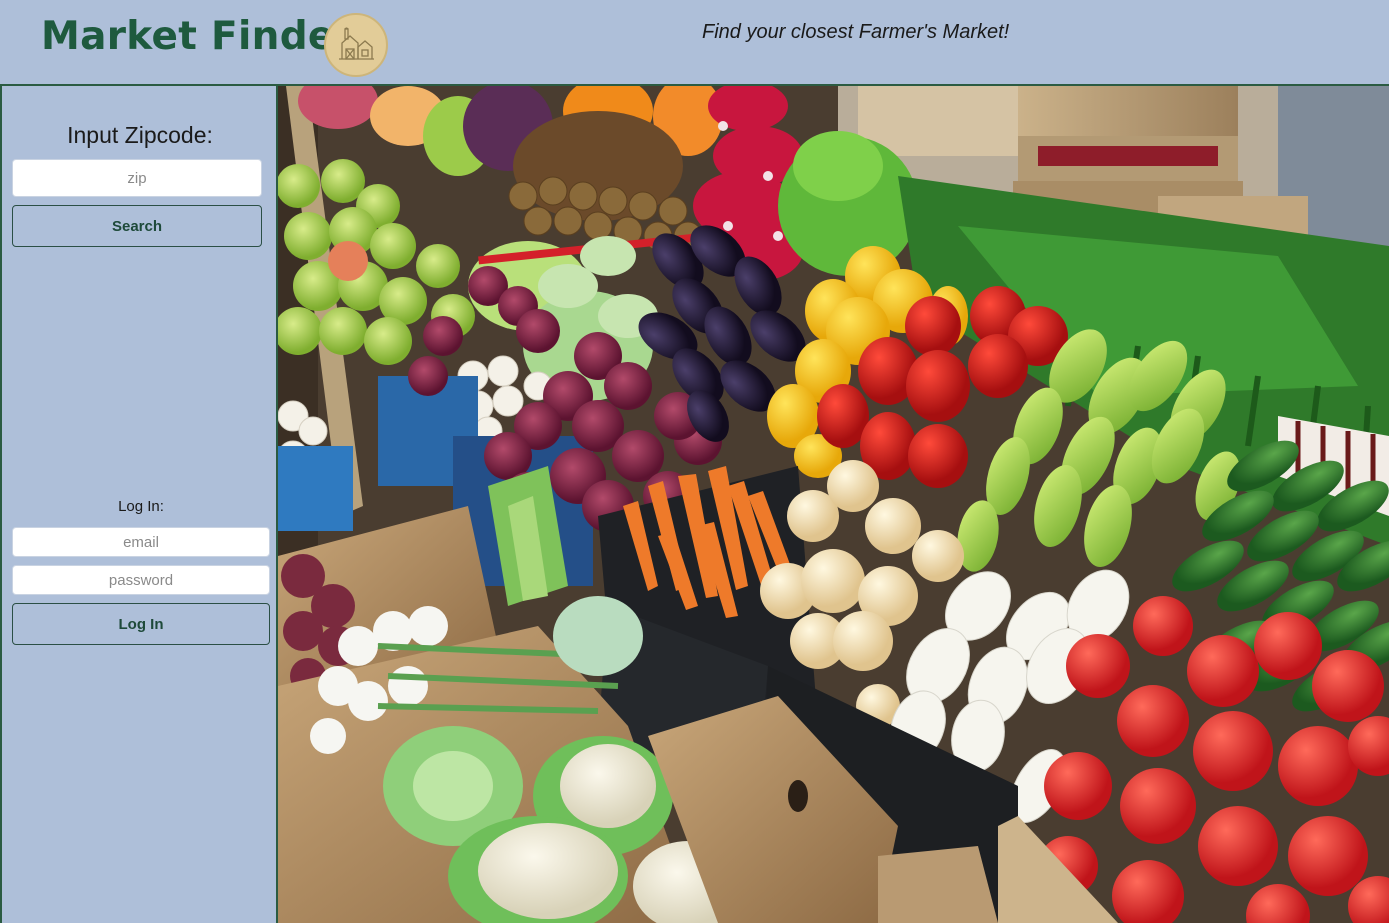 The width and height of the screenshot is (1389, 923). I want to click on site-title: Market Finder, so click(198, 36).